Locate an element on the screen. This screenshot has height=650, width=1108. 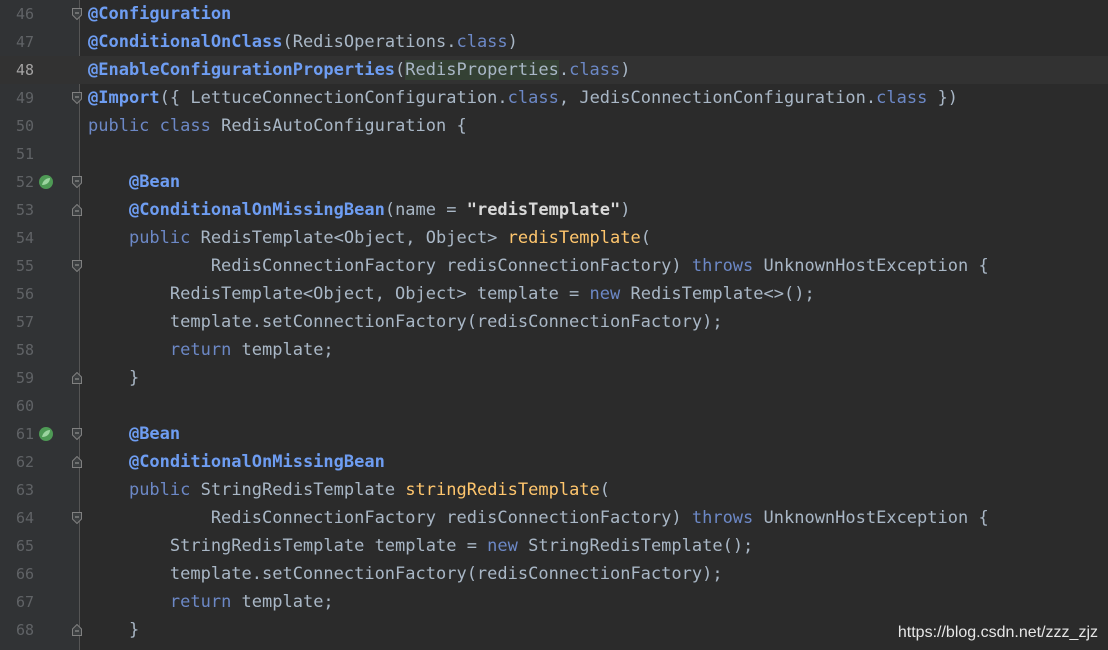
code-token: (name = is located at coordinates (425, 210).